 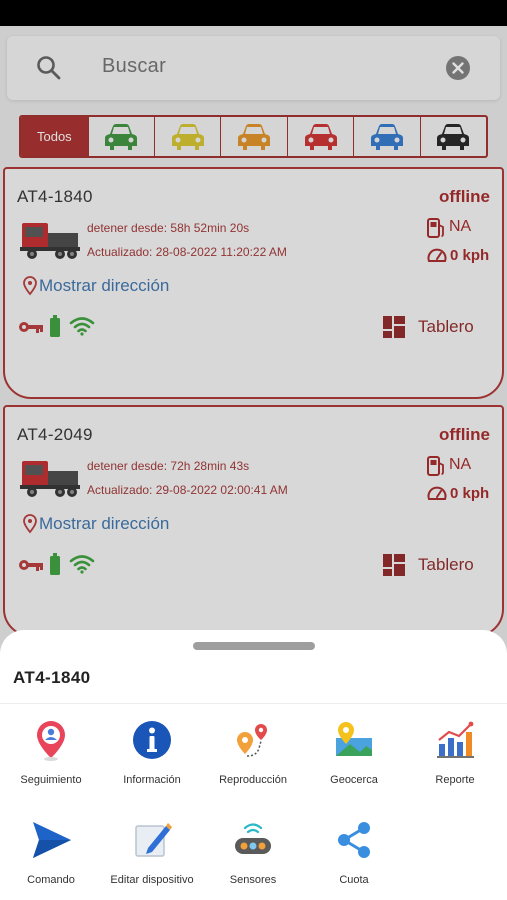 I want to click on edit-device-icon, so click(x=153, y=840).